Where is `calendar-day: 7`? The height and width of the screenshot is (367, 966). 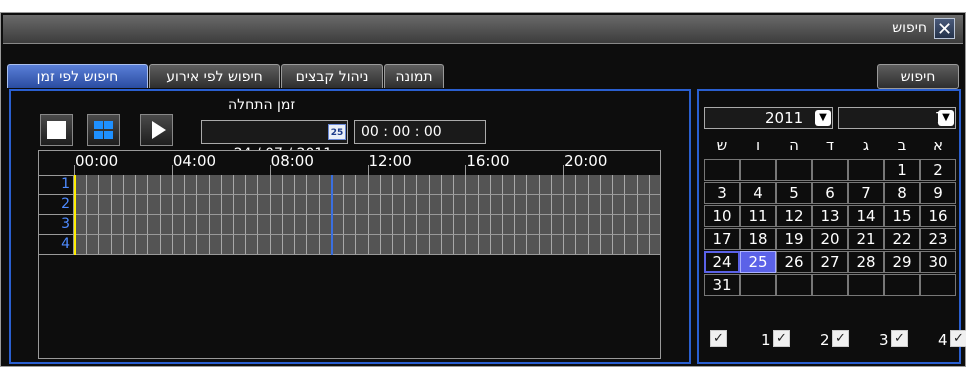 calendar-day: 7 is located at coordinates (866, 193).